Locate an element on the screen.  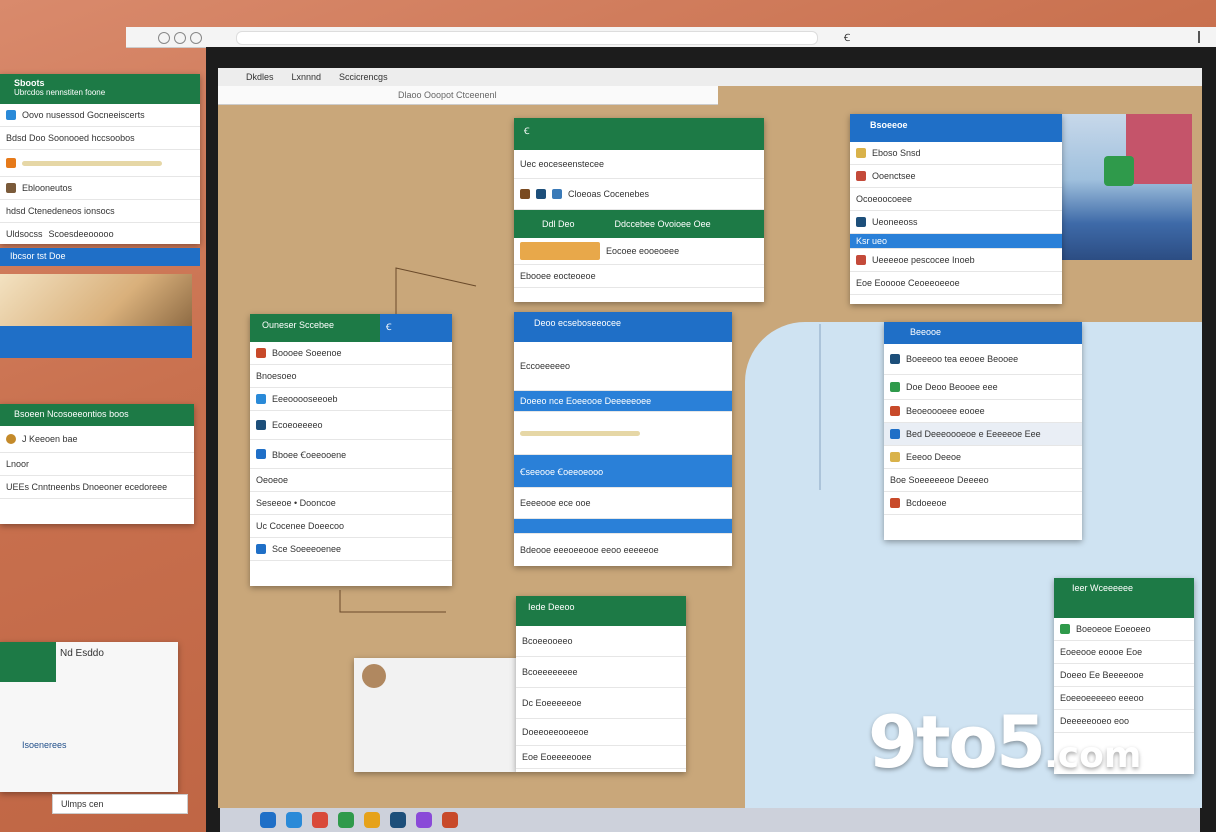
watermark-logo: 9to5.com is located at coordinates (1005, 742).